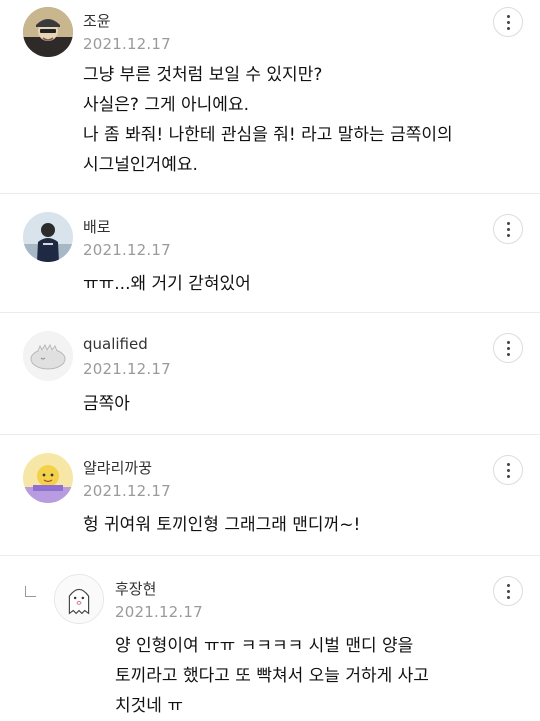 This screenshot has height=721, width=540. I want to click on author-name: 후장현, so click(135, 588).